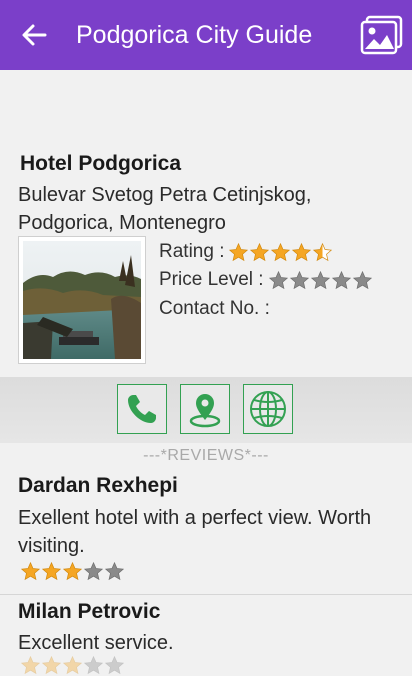  Describe the element at coordinates (206, 594) in the screenshot. I see `review-divider` at that location.